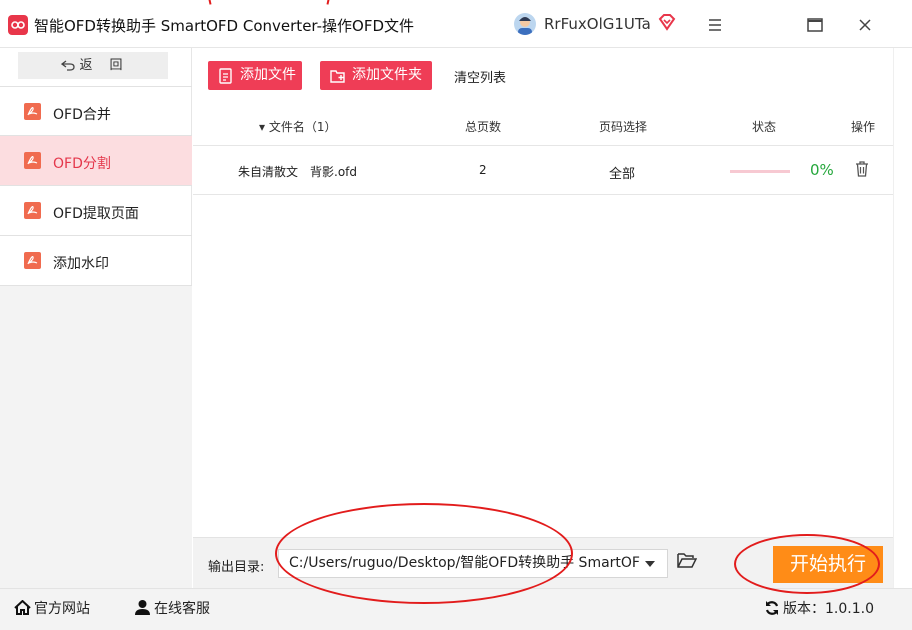  I want to click on progress-bar, so click(760, 171).